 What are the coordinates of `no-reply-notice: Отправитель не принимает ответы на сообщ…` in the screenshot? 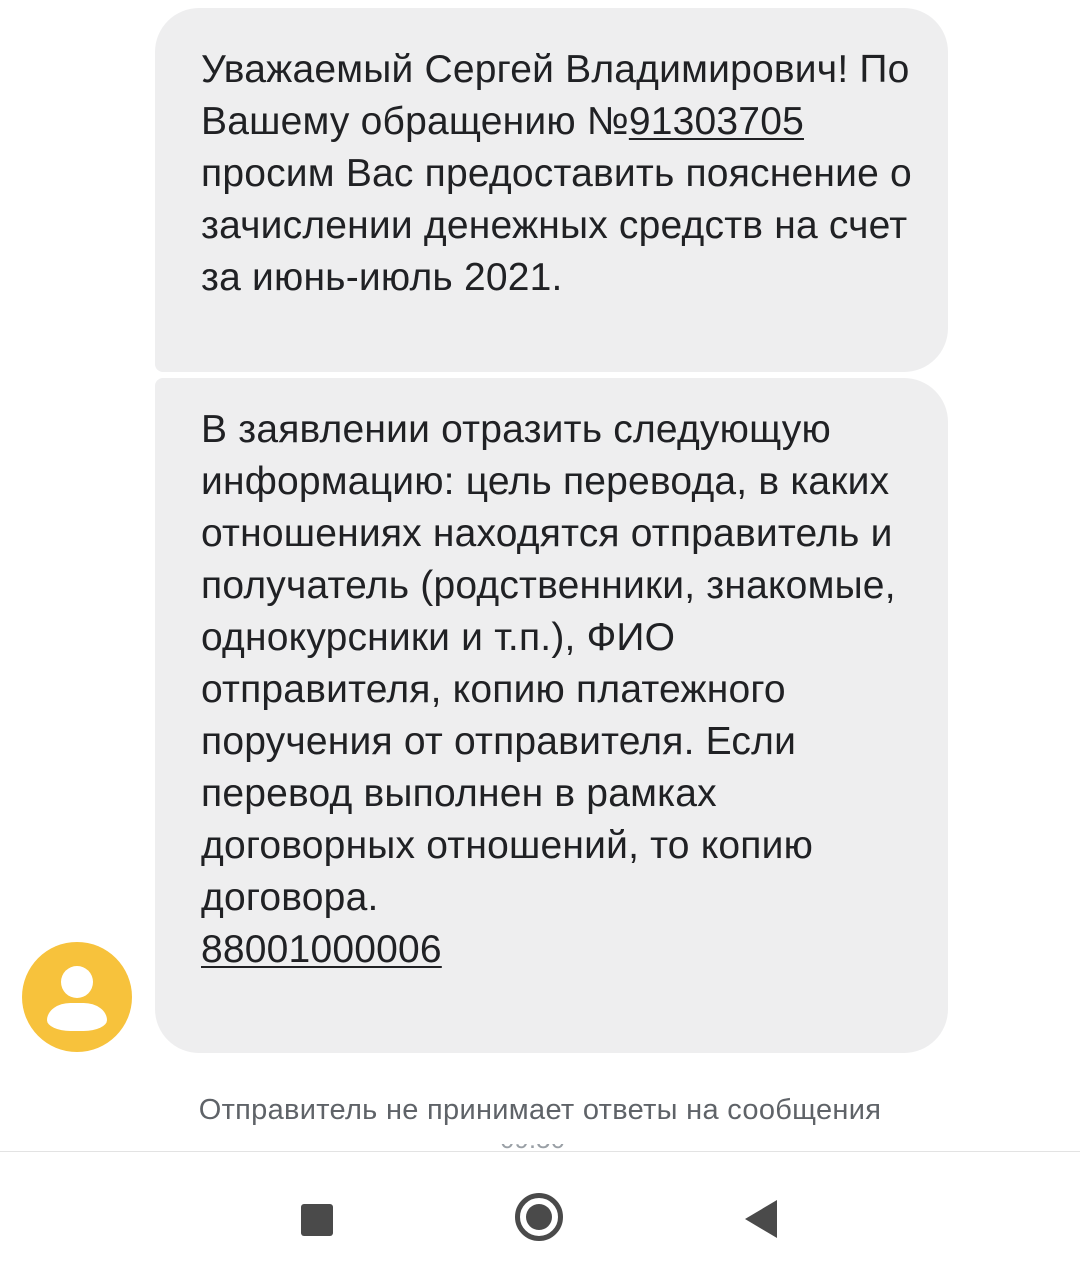 It's located at (540, 1110).